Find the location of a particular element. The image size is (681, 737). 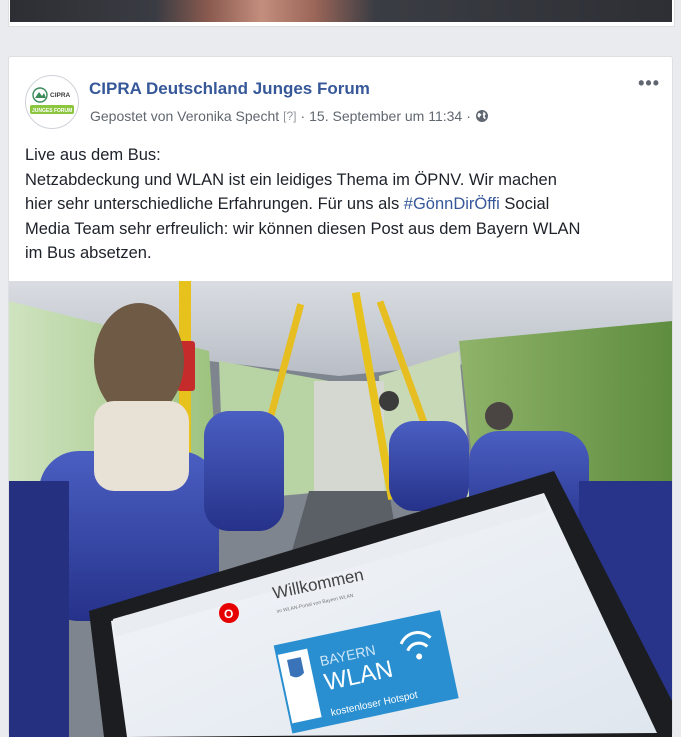

page-name-link: CIPRA Deutschland Junges Forum is located at coordinates (229, 89).